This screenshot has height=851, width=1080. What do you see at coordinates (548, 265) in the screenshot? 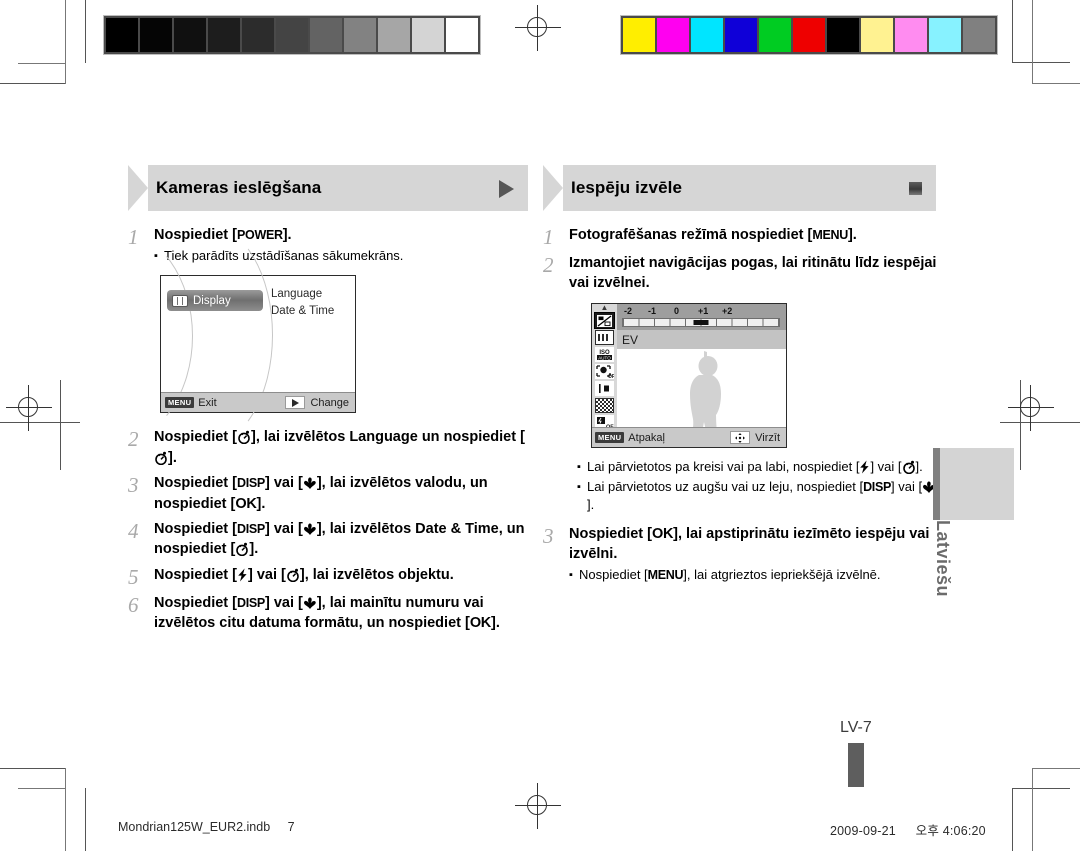
I see `step-number: 2` at bounding box center [548, 265].